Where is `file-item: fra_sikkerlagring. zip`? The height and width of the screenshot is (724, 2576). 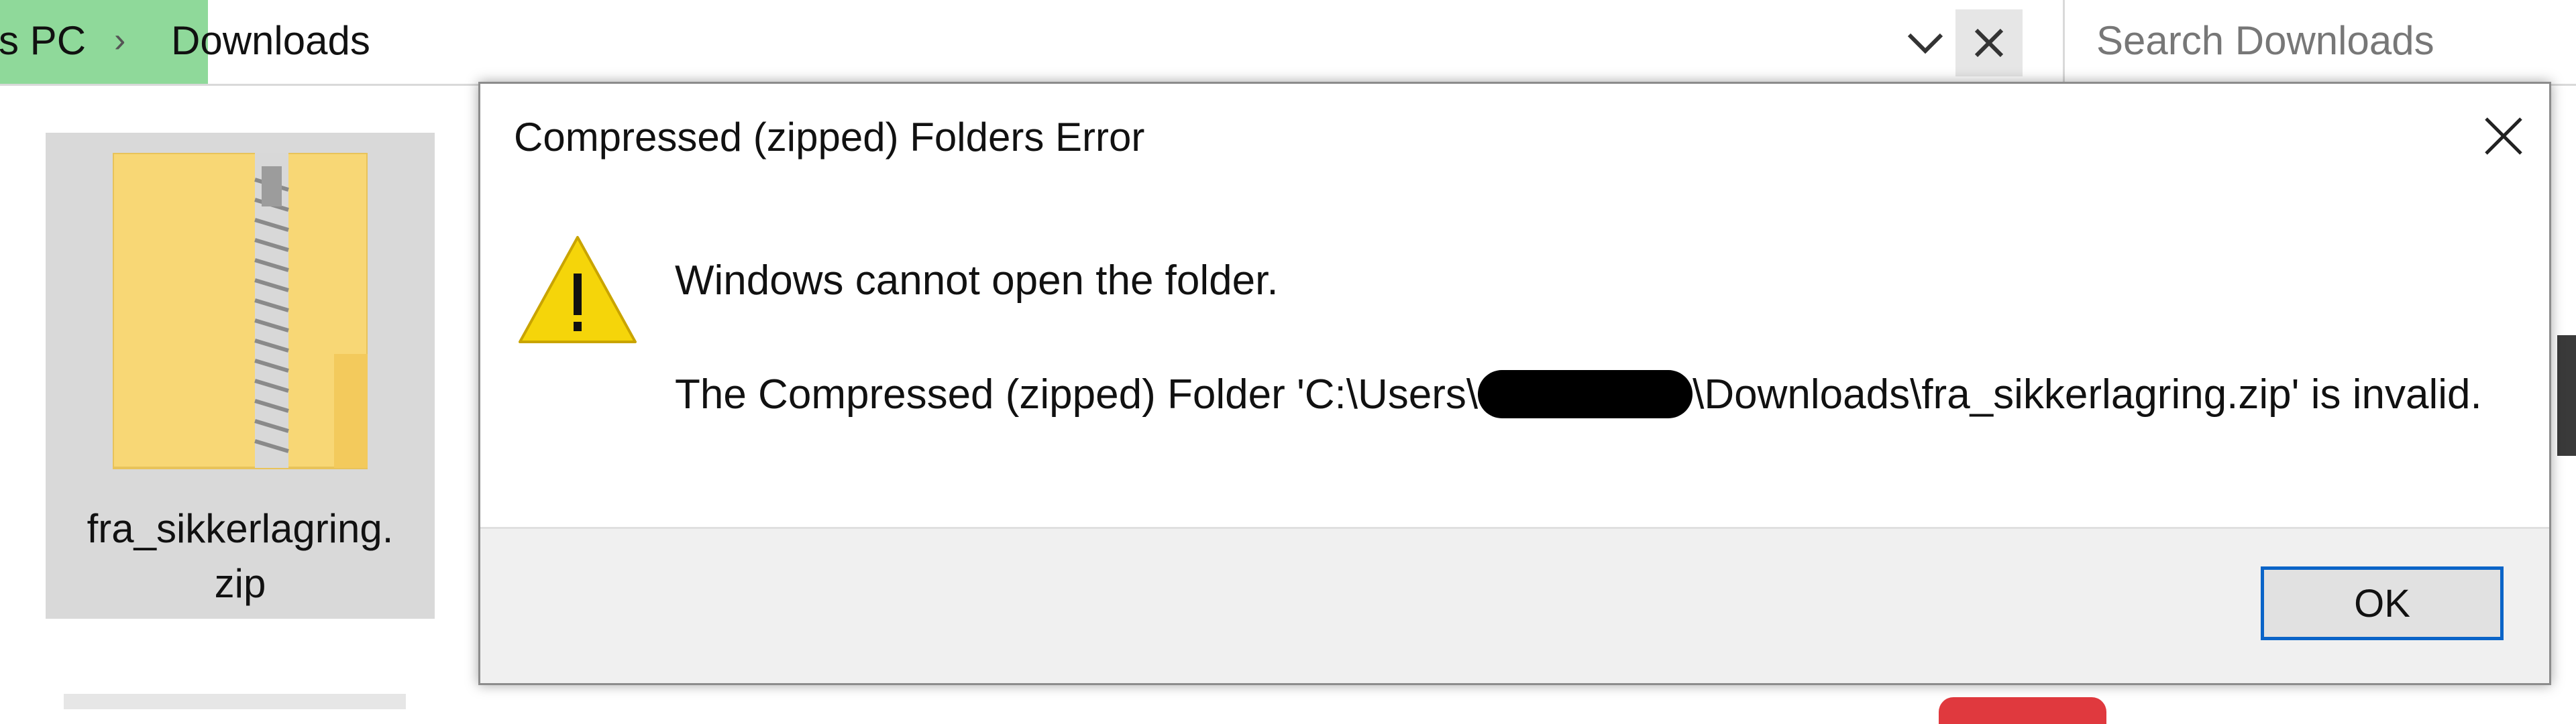 file-item: fra_sikkerlagring. zip is located at coordinates (240, 376).